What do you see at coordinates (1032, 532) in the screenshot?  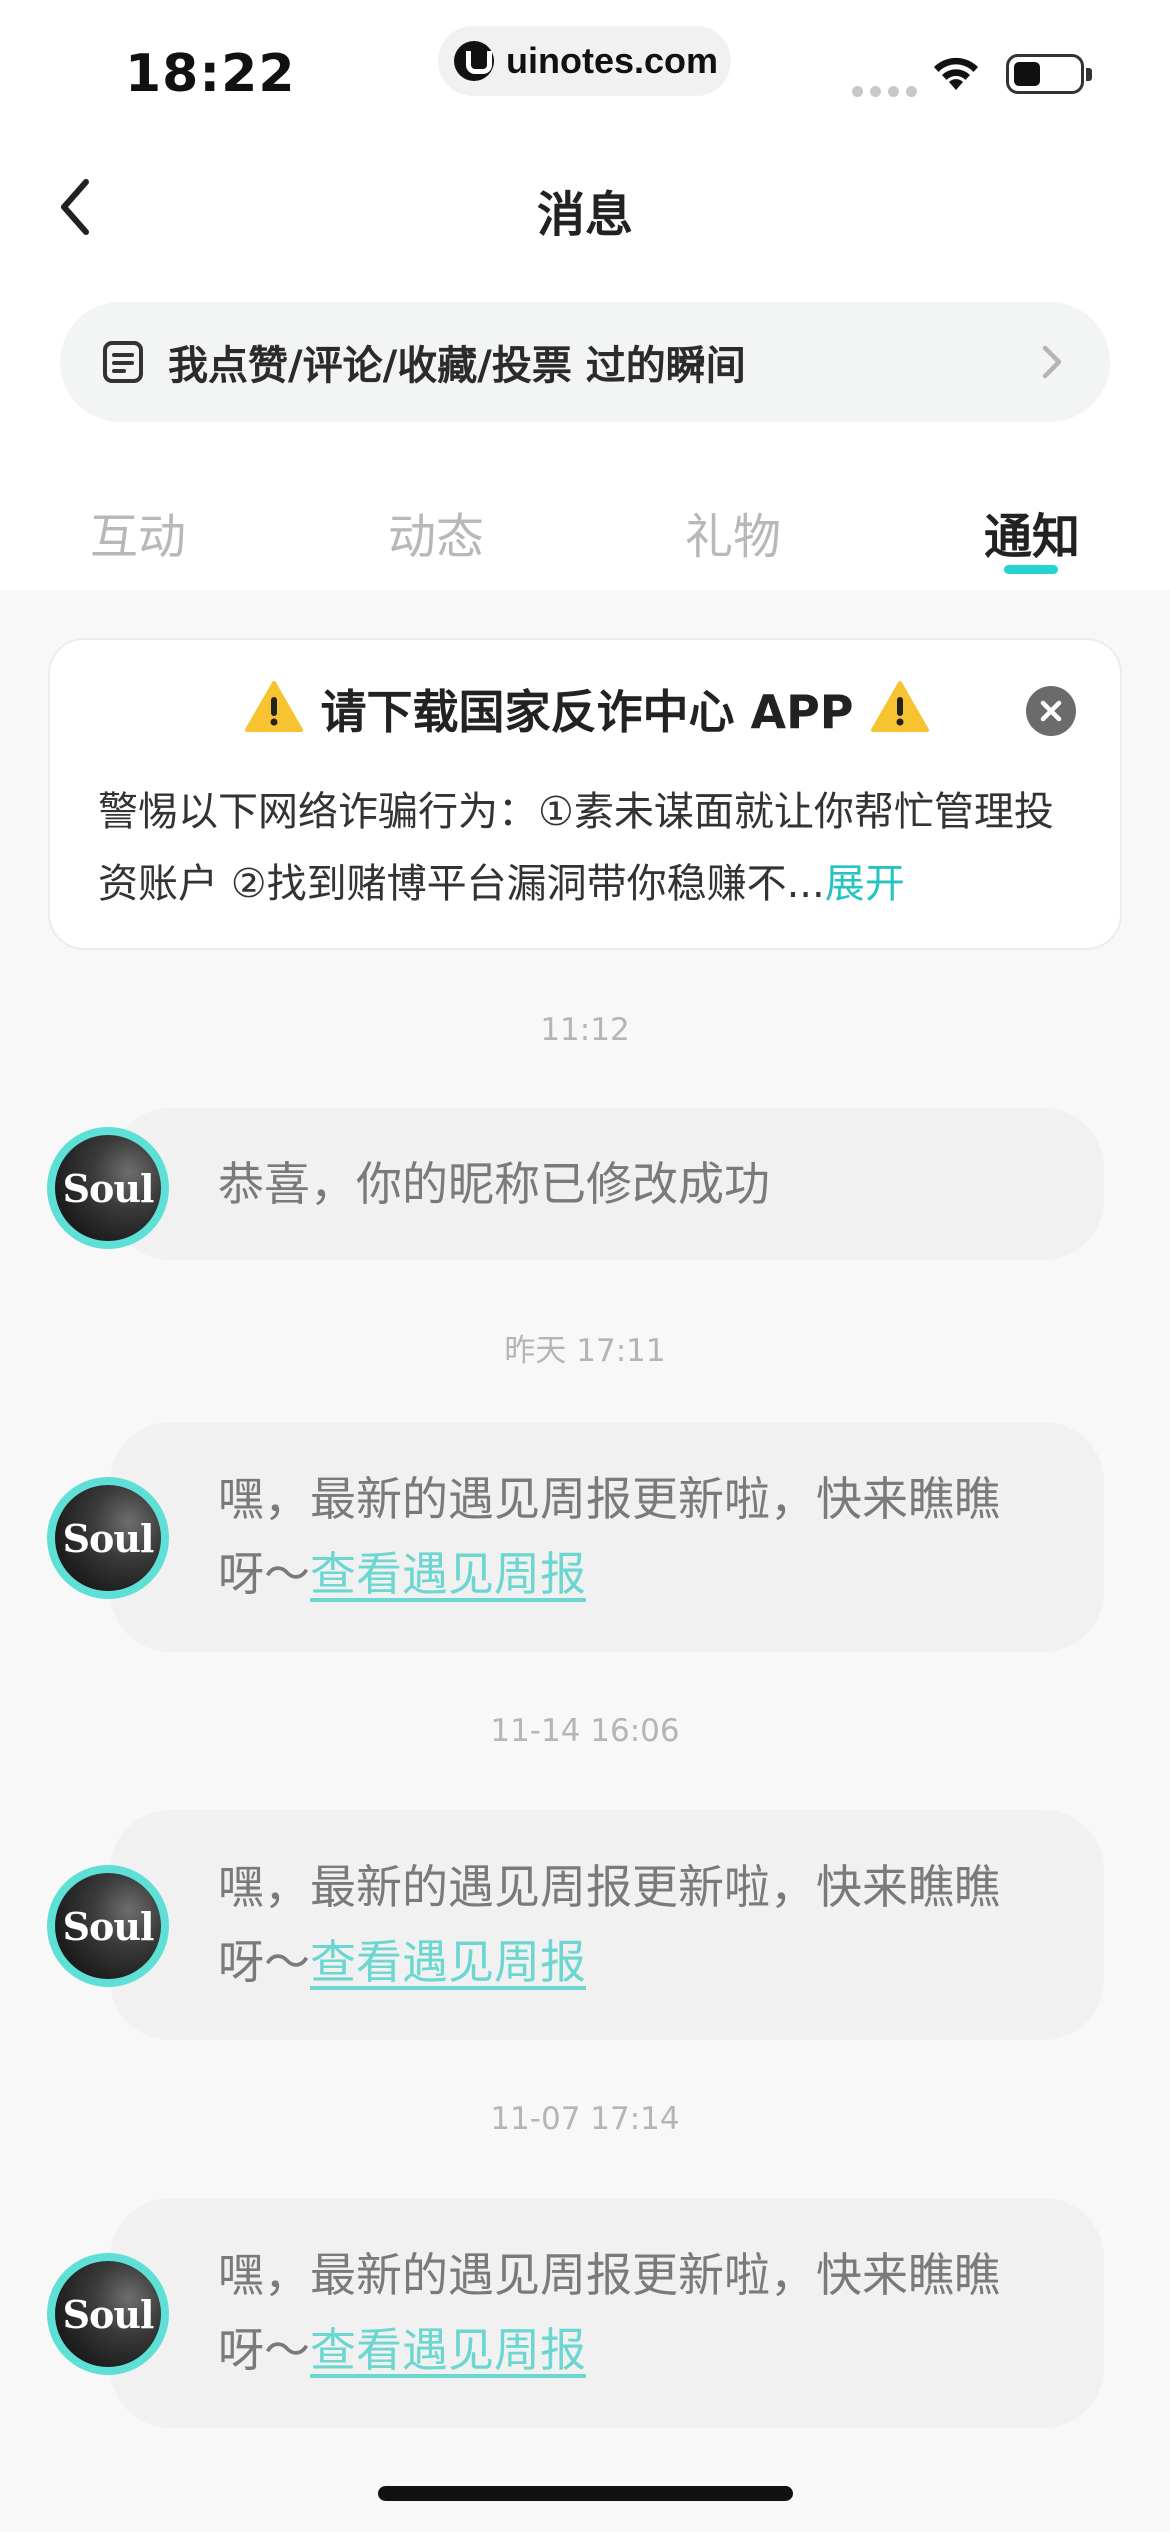 I see `tab-notifications: 通知` at bounding box center [1032, 532].